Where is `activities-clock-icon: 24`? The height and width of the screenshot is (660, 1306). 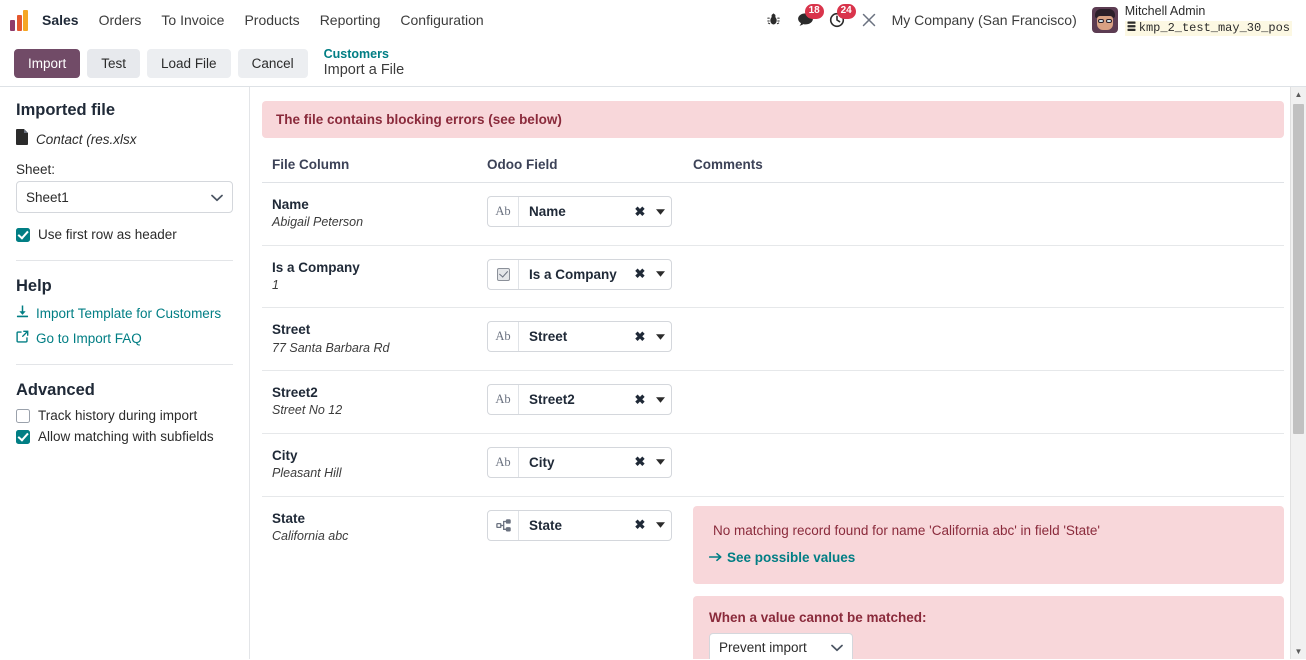 activities-clock-icon: 24 is located at coordinates (842, 16).